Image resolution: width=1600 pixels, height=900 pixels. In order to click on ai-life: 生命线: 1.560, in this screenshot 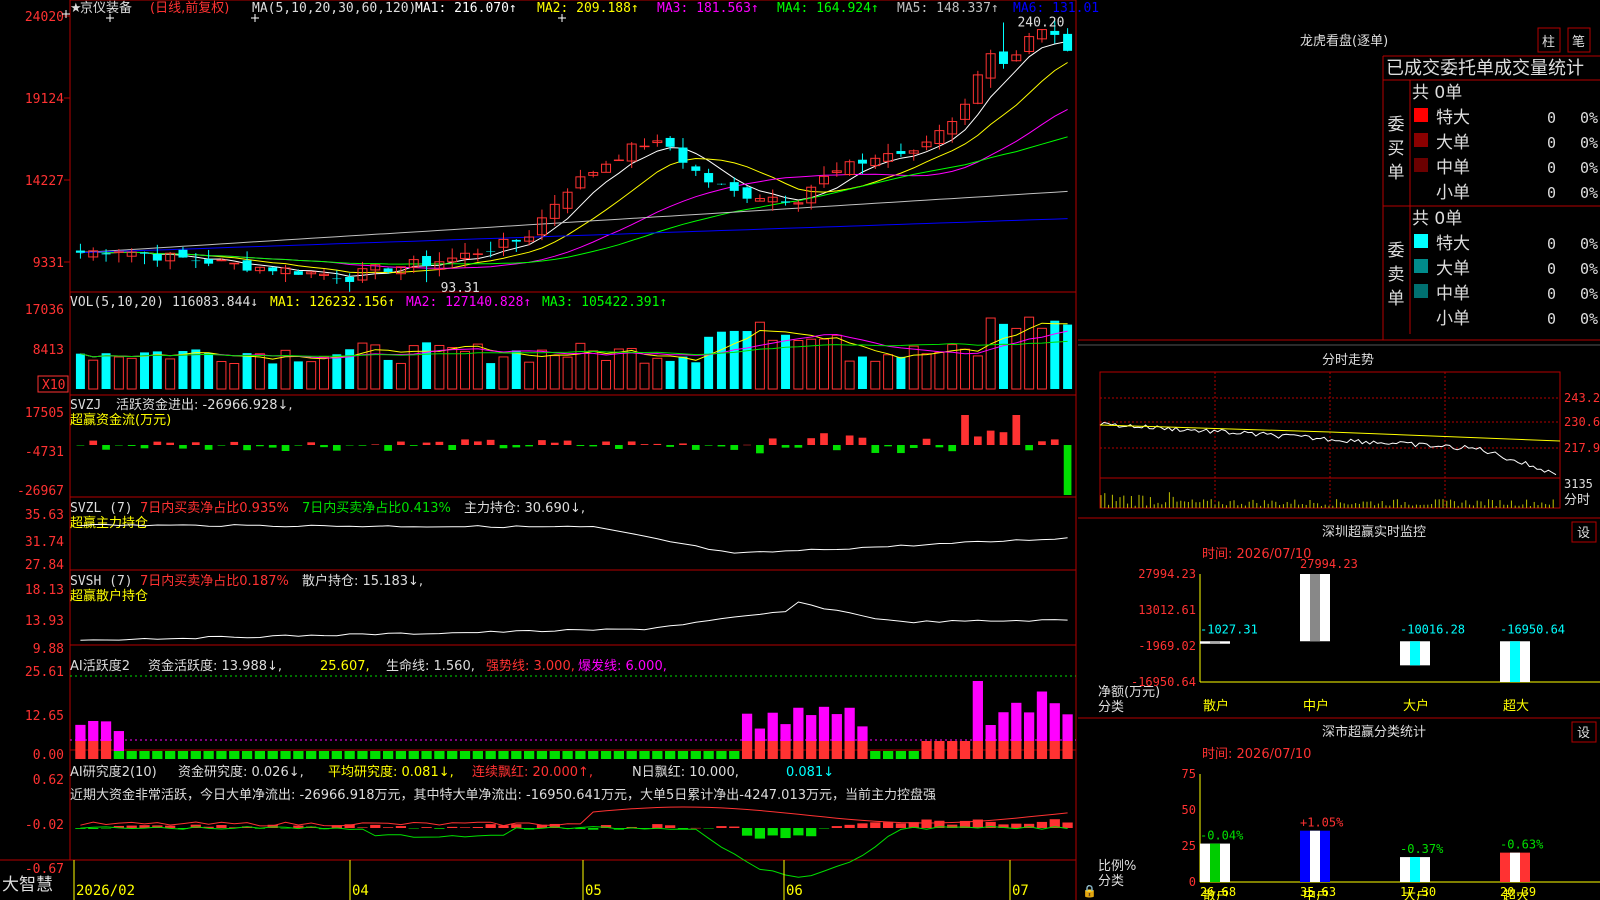, I will do `click(430, 666)`.